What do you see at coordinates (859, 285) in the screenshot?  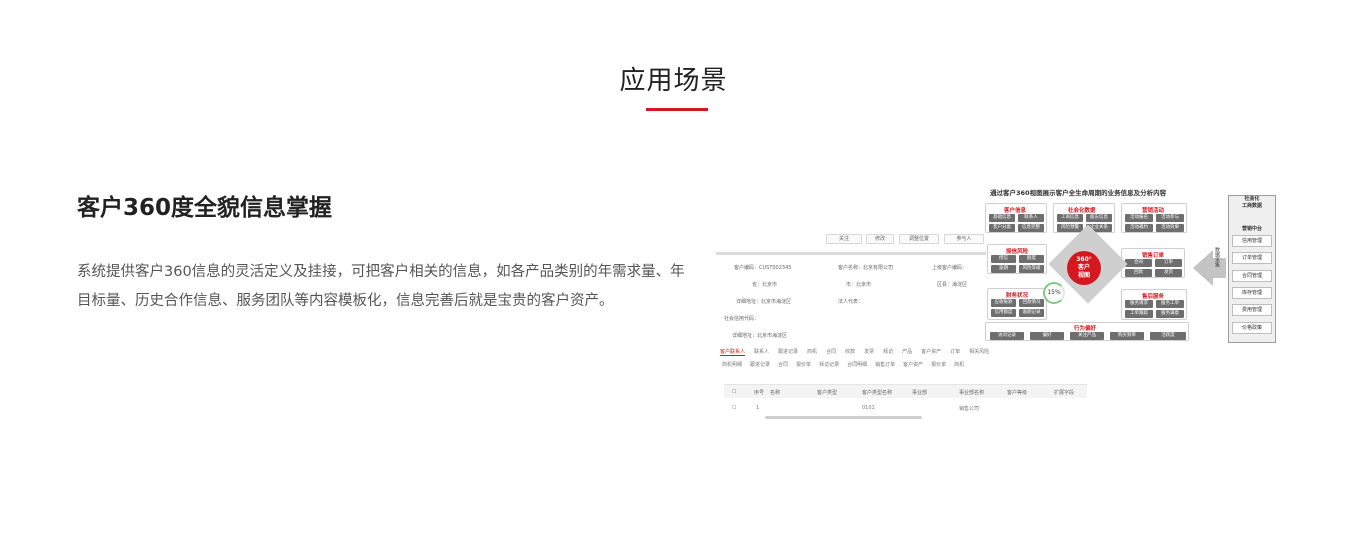 I see `city-field: 市：北京市` at bounding box center [859, 285].